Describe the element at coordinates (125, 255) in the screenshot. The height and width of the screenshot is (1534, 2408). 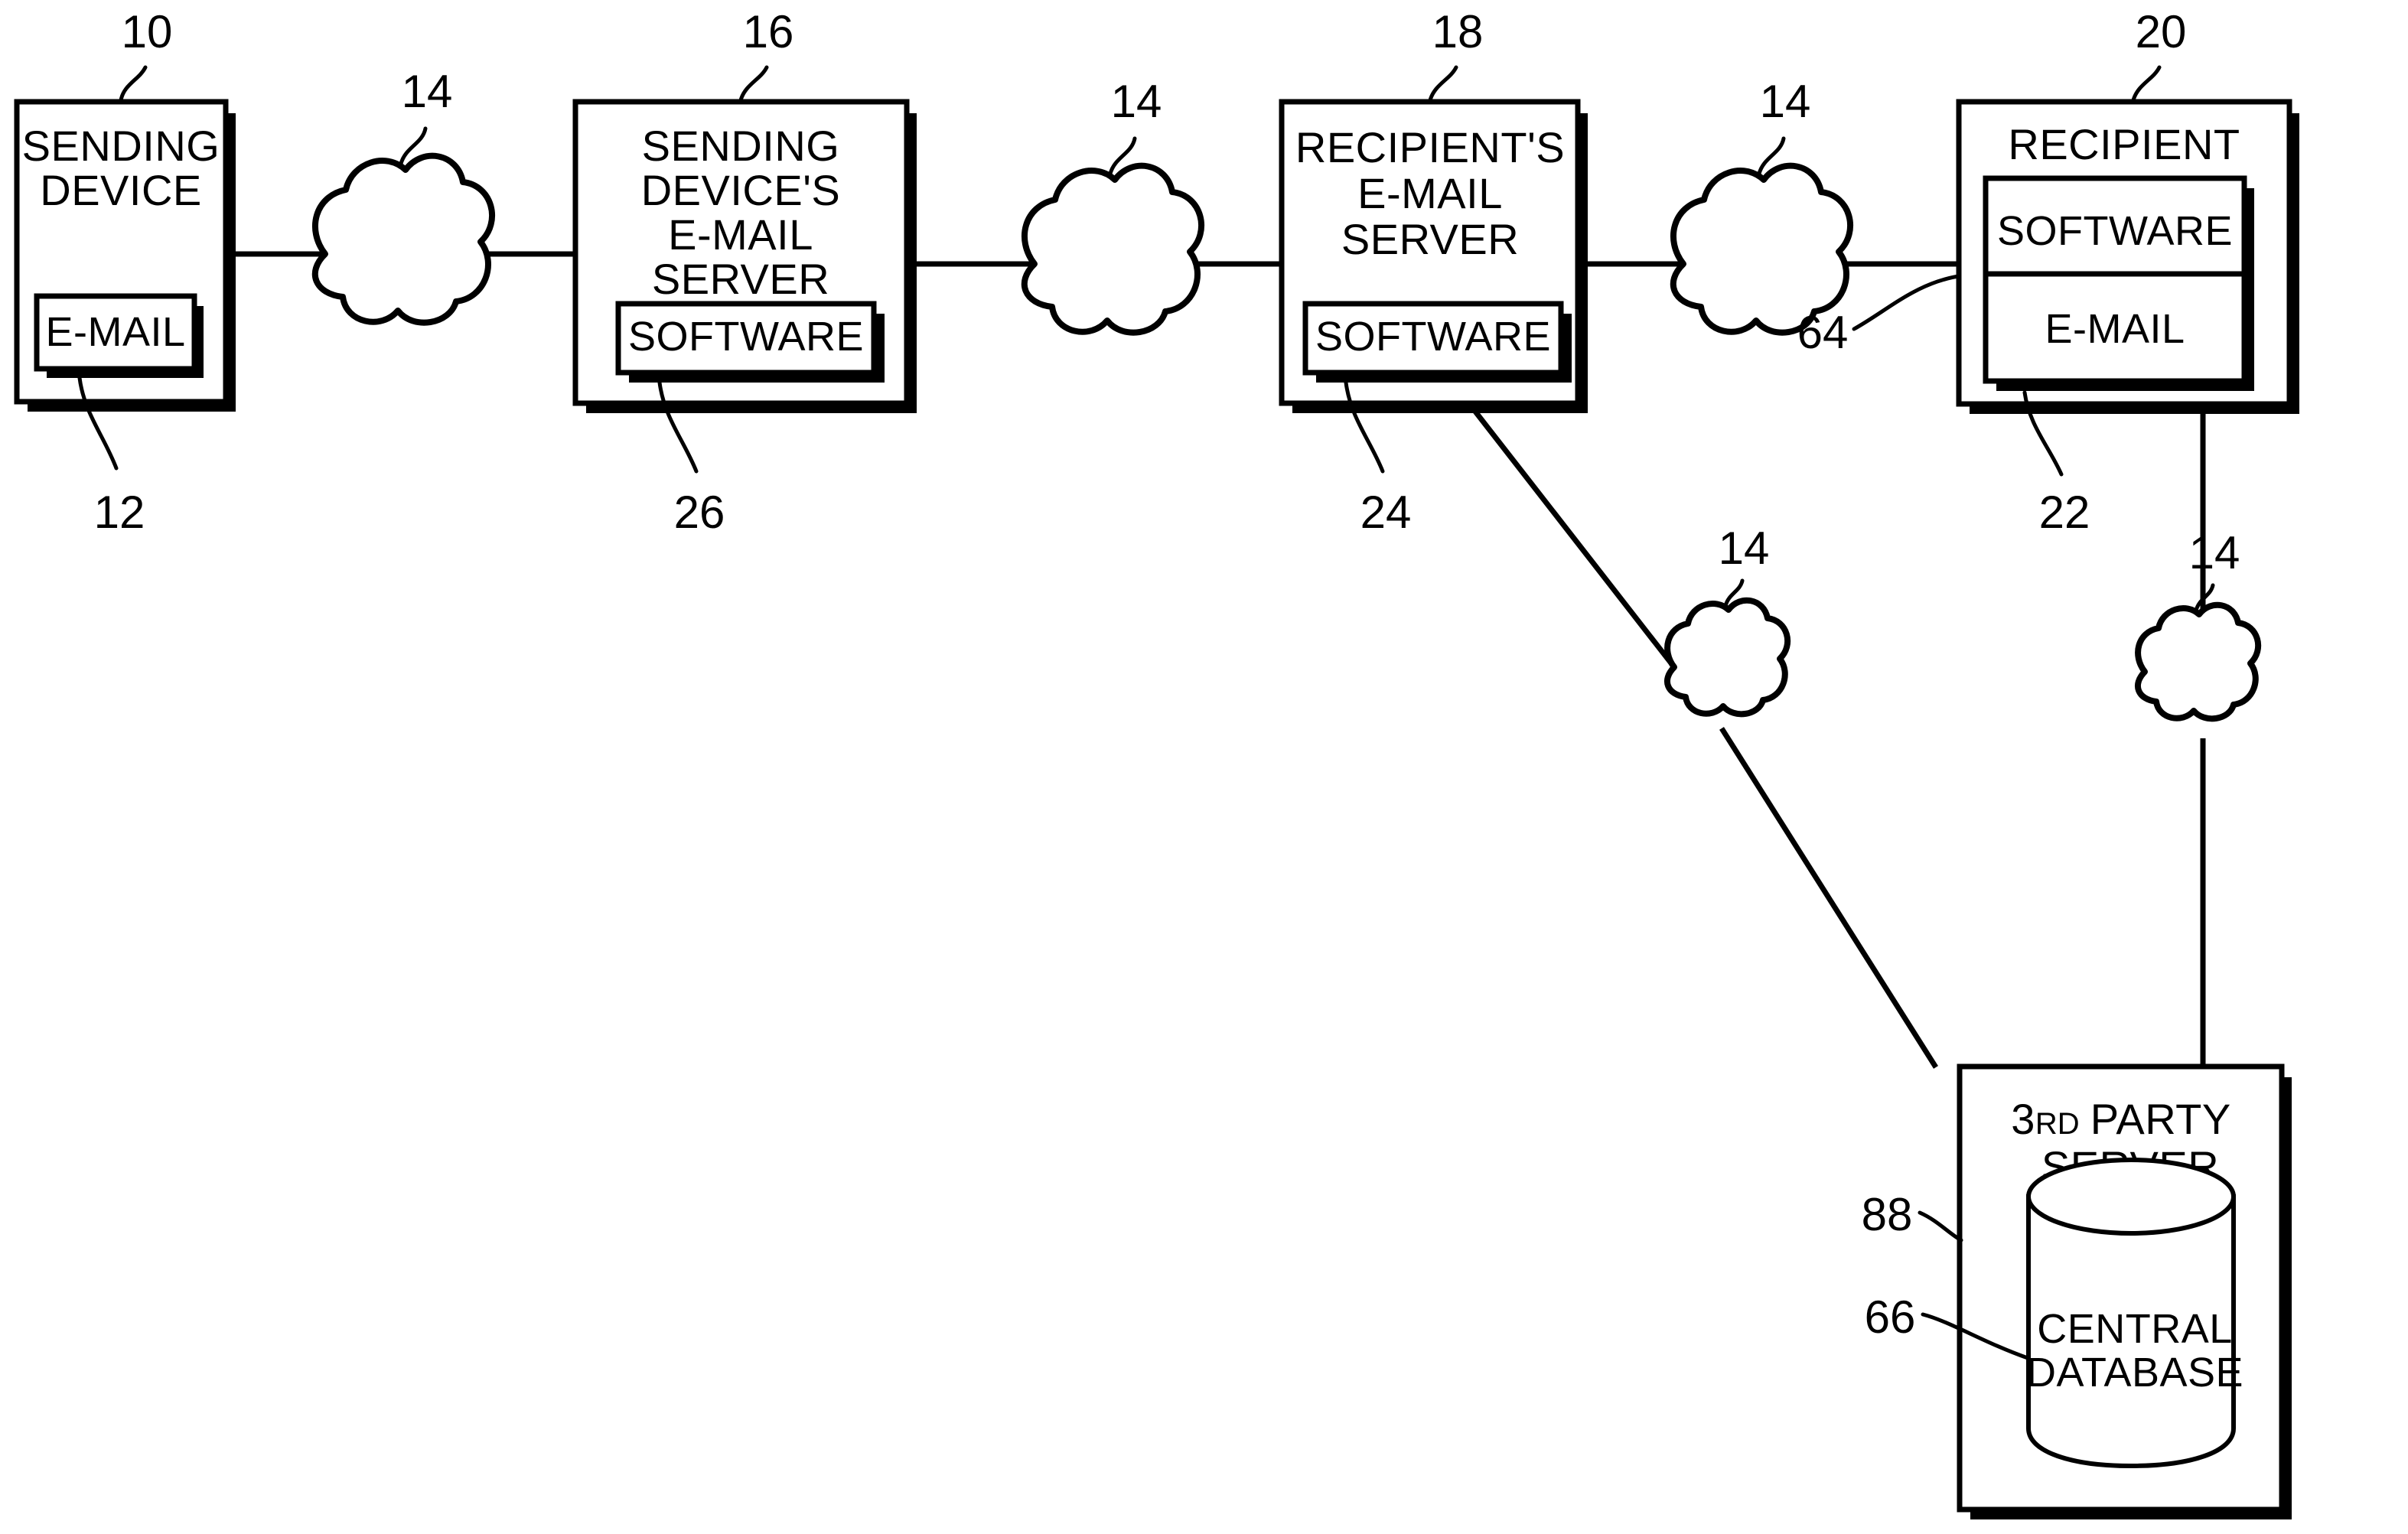
I see `node-sending-device: SENDING DEVICE E-MAIL` at that location.